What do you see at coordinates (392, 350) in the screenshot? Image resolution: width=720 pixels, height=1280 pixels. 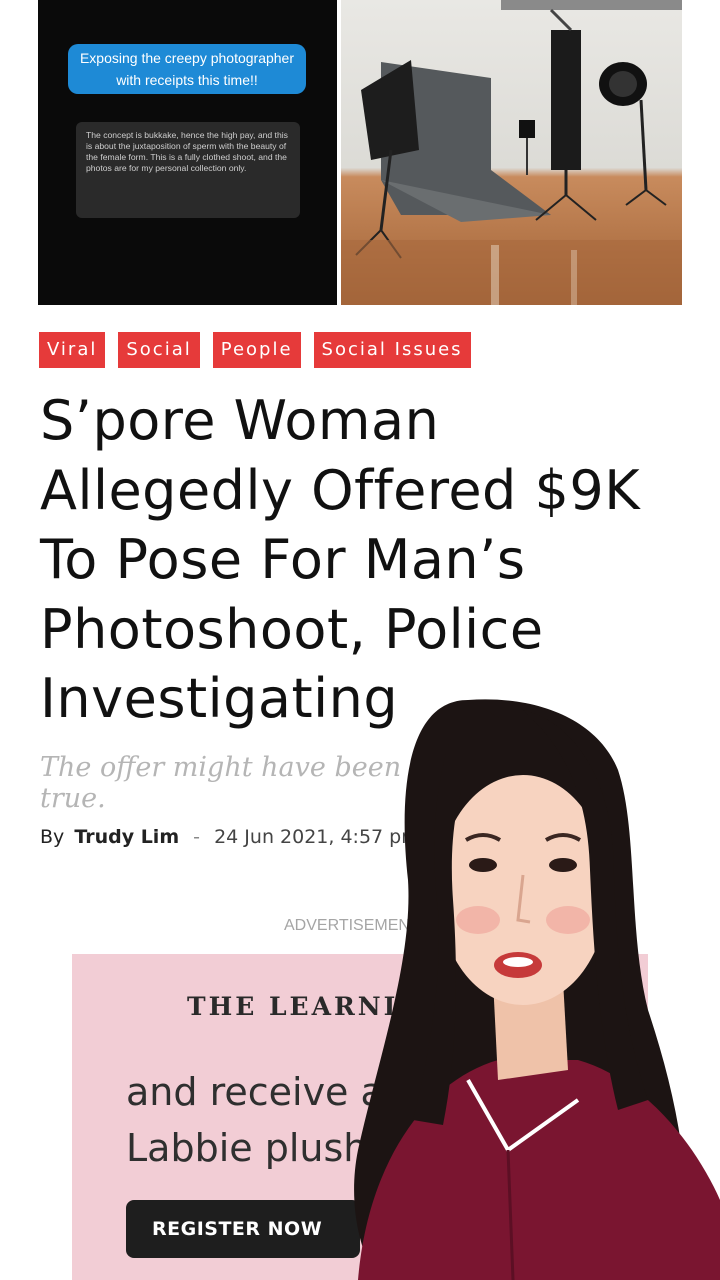 I see `tag-social-issues: Social Issues` at bounding box center [392, 350].